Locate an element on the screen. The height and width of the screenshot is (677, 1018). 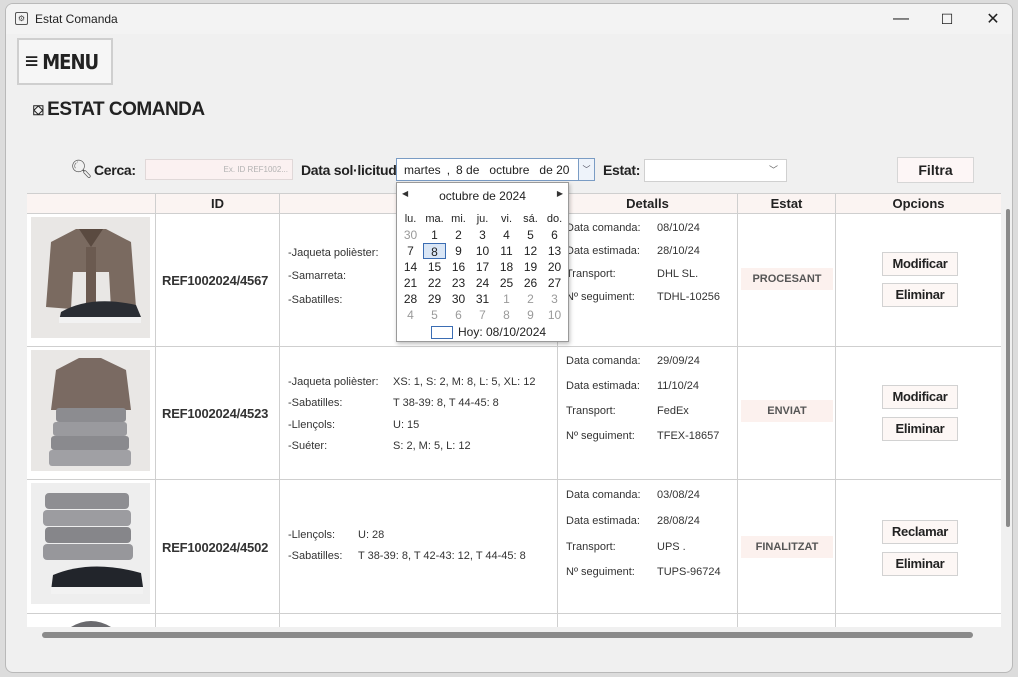
estat-cell: PROCESANT is located at coordinates (787, 280).